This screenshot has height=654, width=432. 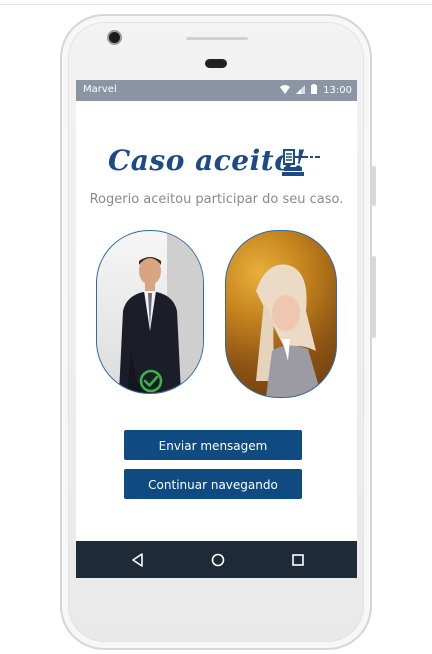 I want to click on page-top-divider, so click(x=216, y=4).